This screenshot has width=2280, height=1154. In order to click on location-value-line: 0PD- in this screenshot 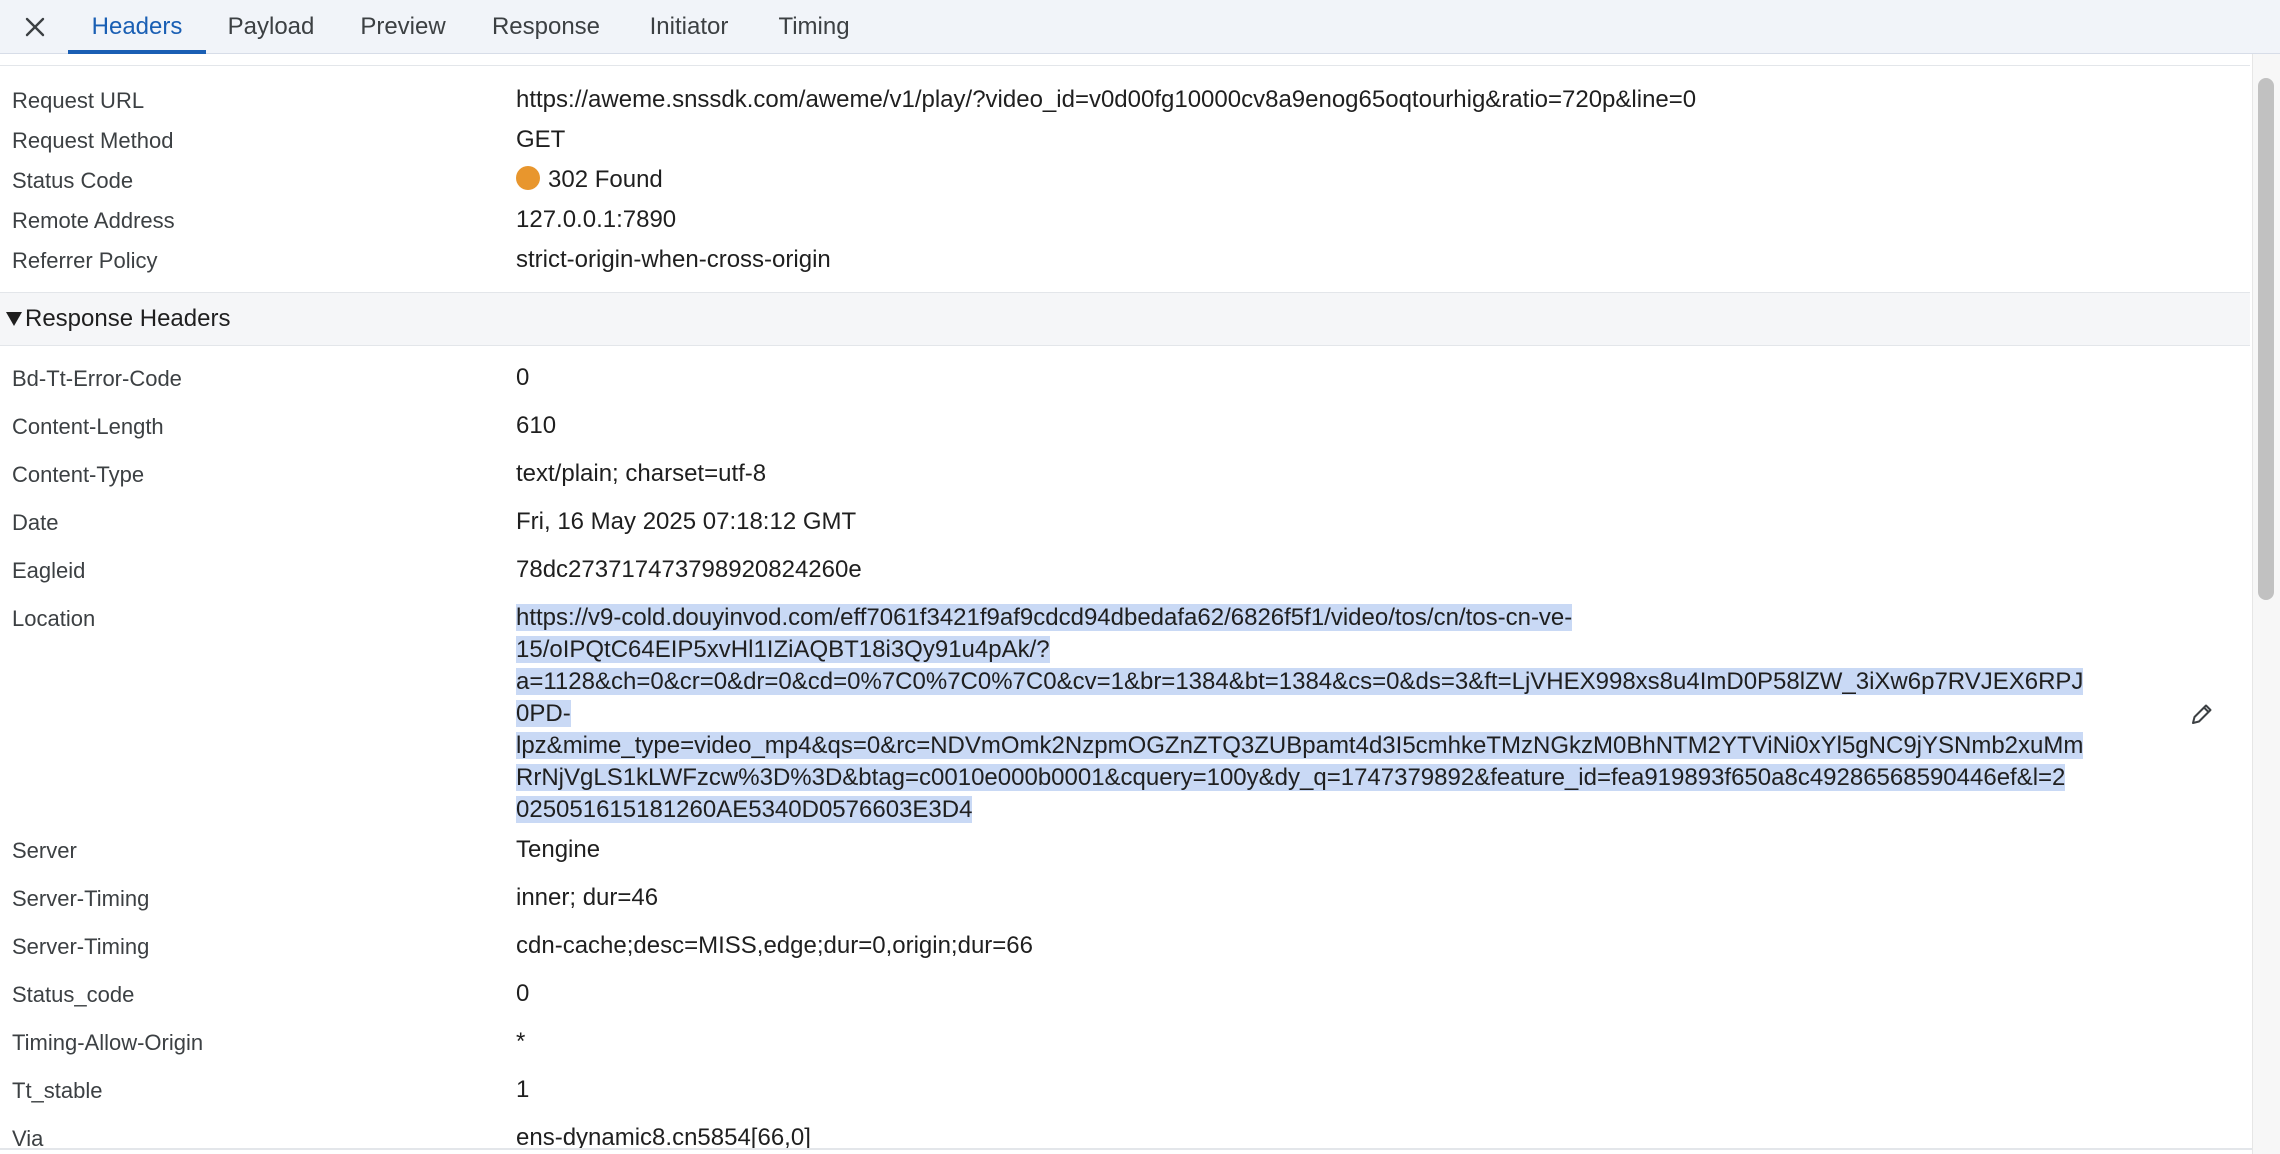, I will do `click(543, 713)`.